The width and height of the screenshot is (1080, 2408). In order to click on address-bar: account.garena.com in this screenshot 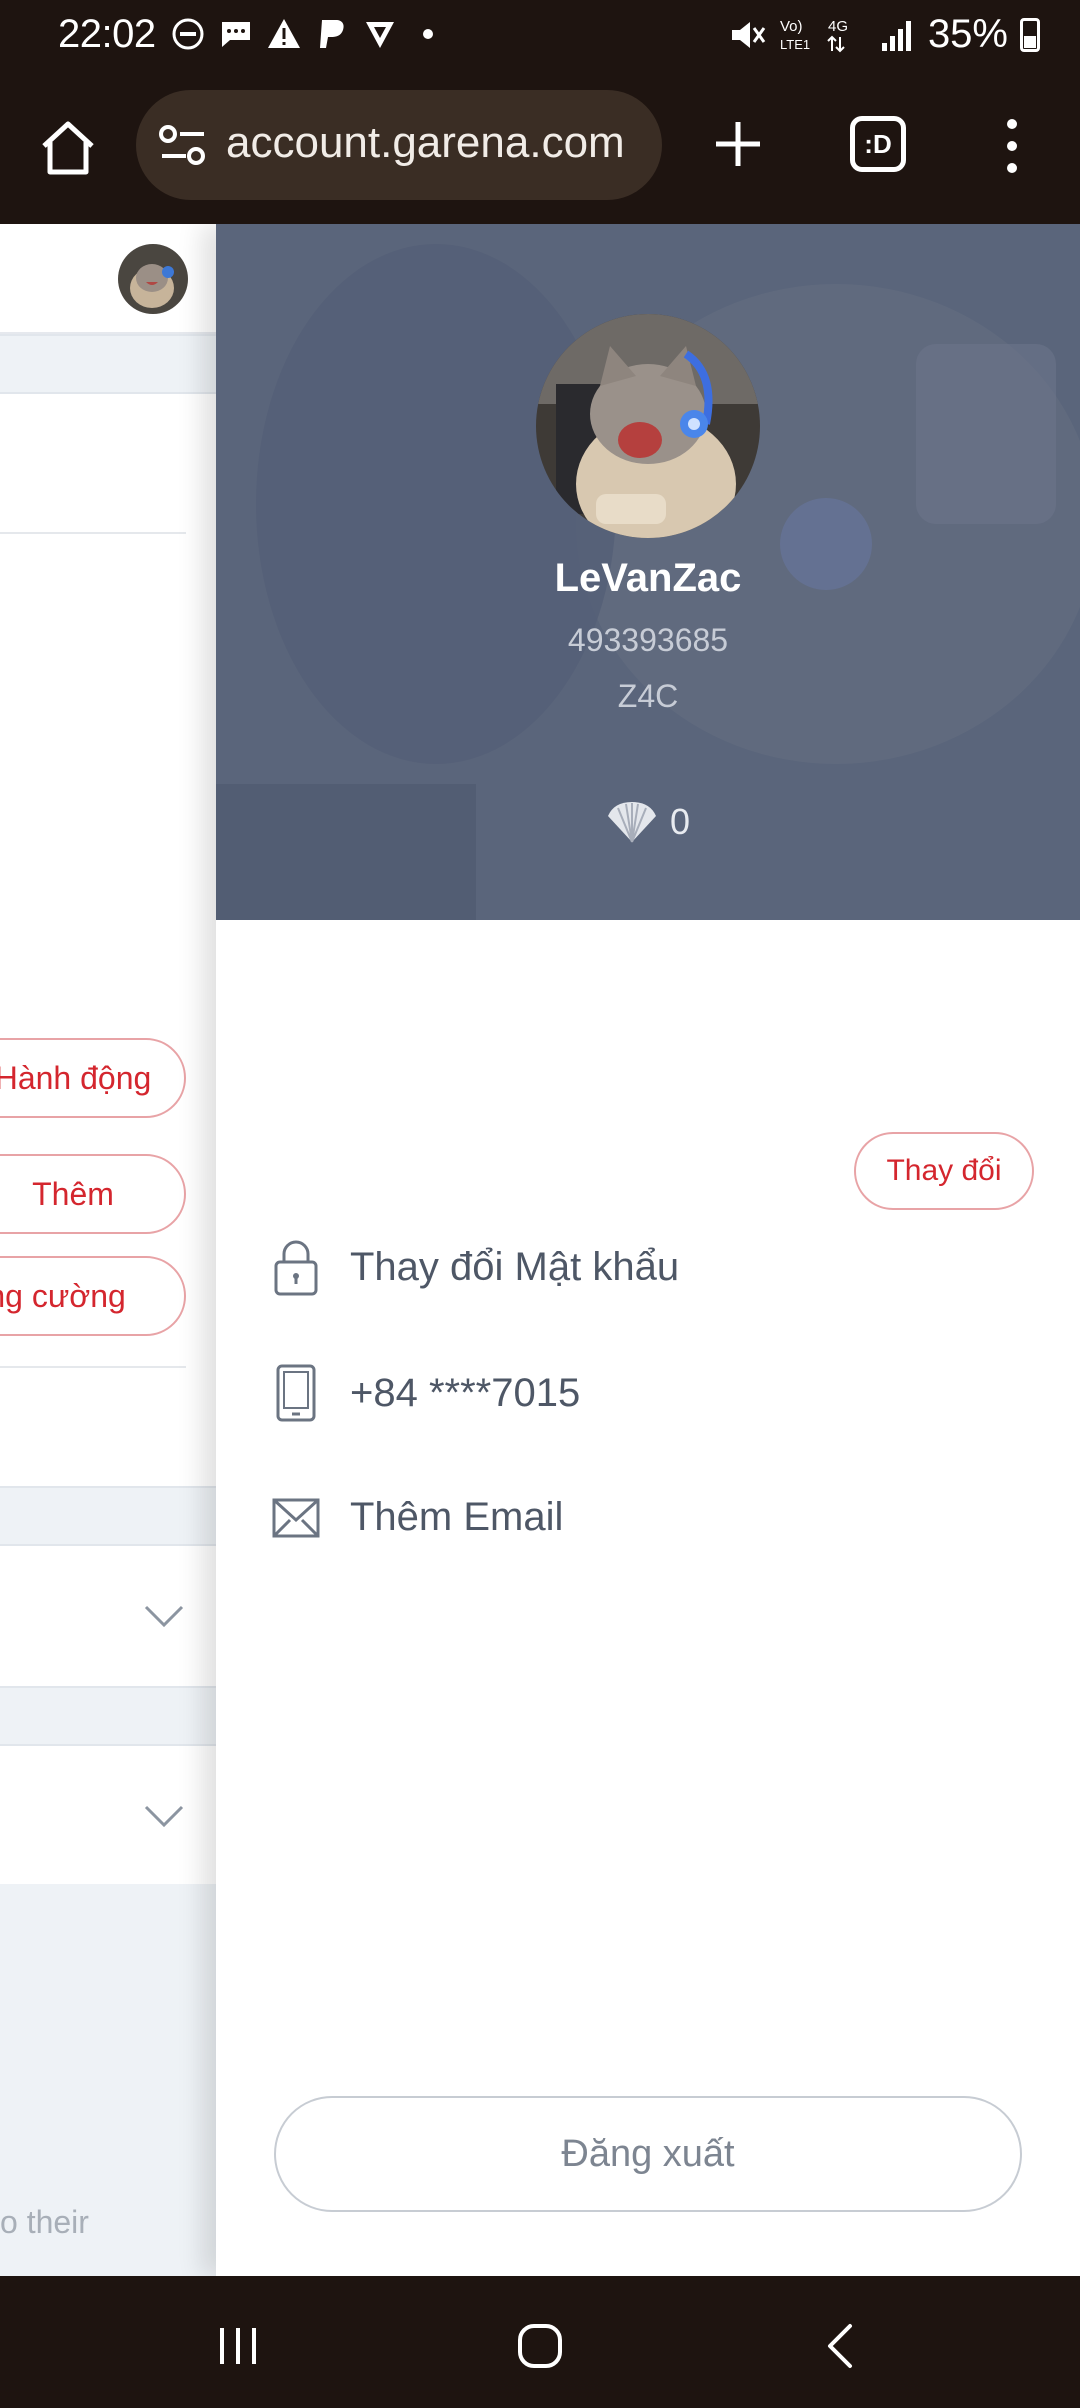, I will do `click(399, 145)`.